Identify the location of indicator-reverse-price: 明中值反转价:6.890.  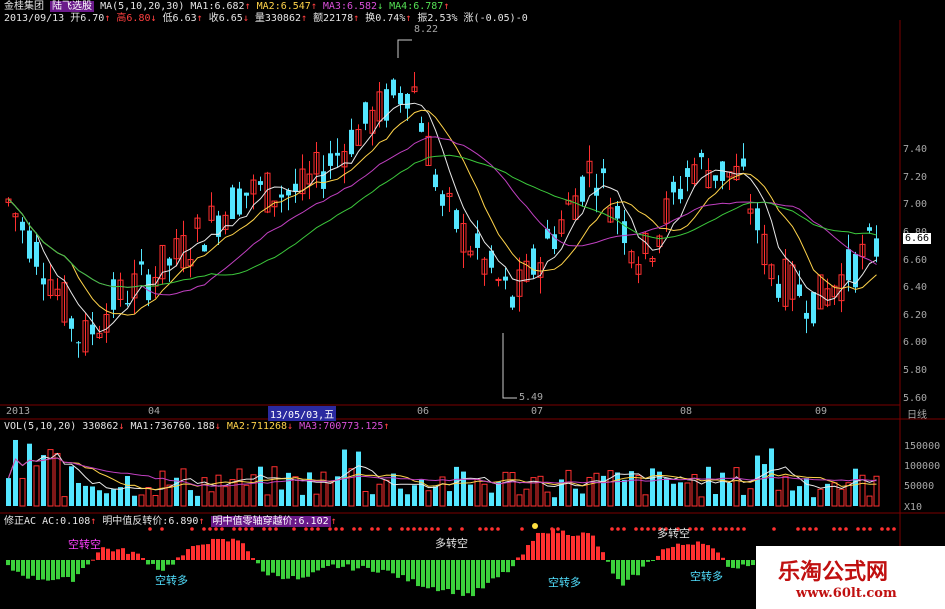
(150, 521).